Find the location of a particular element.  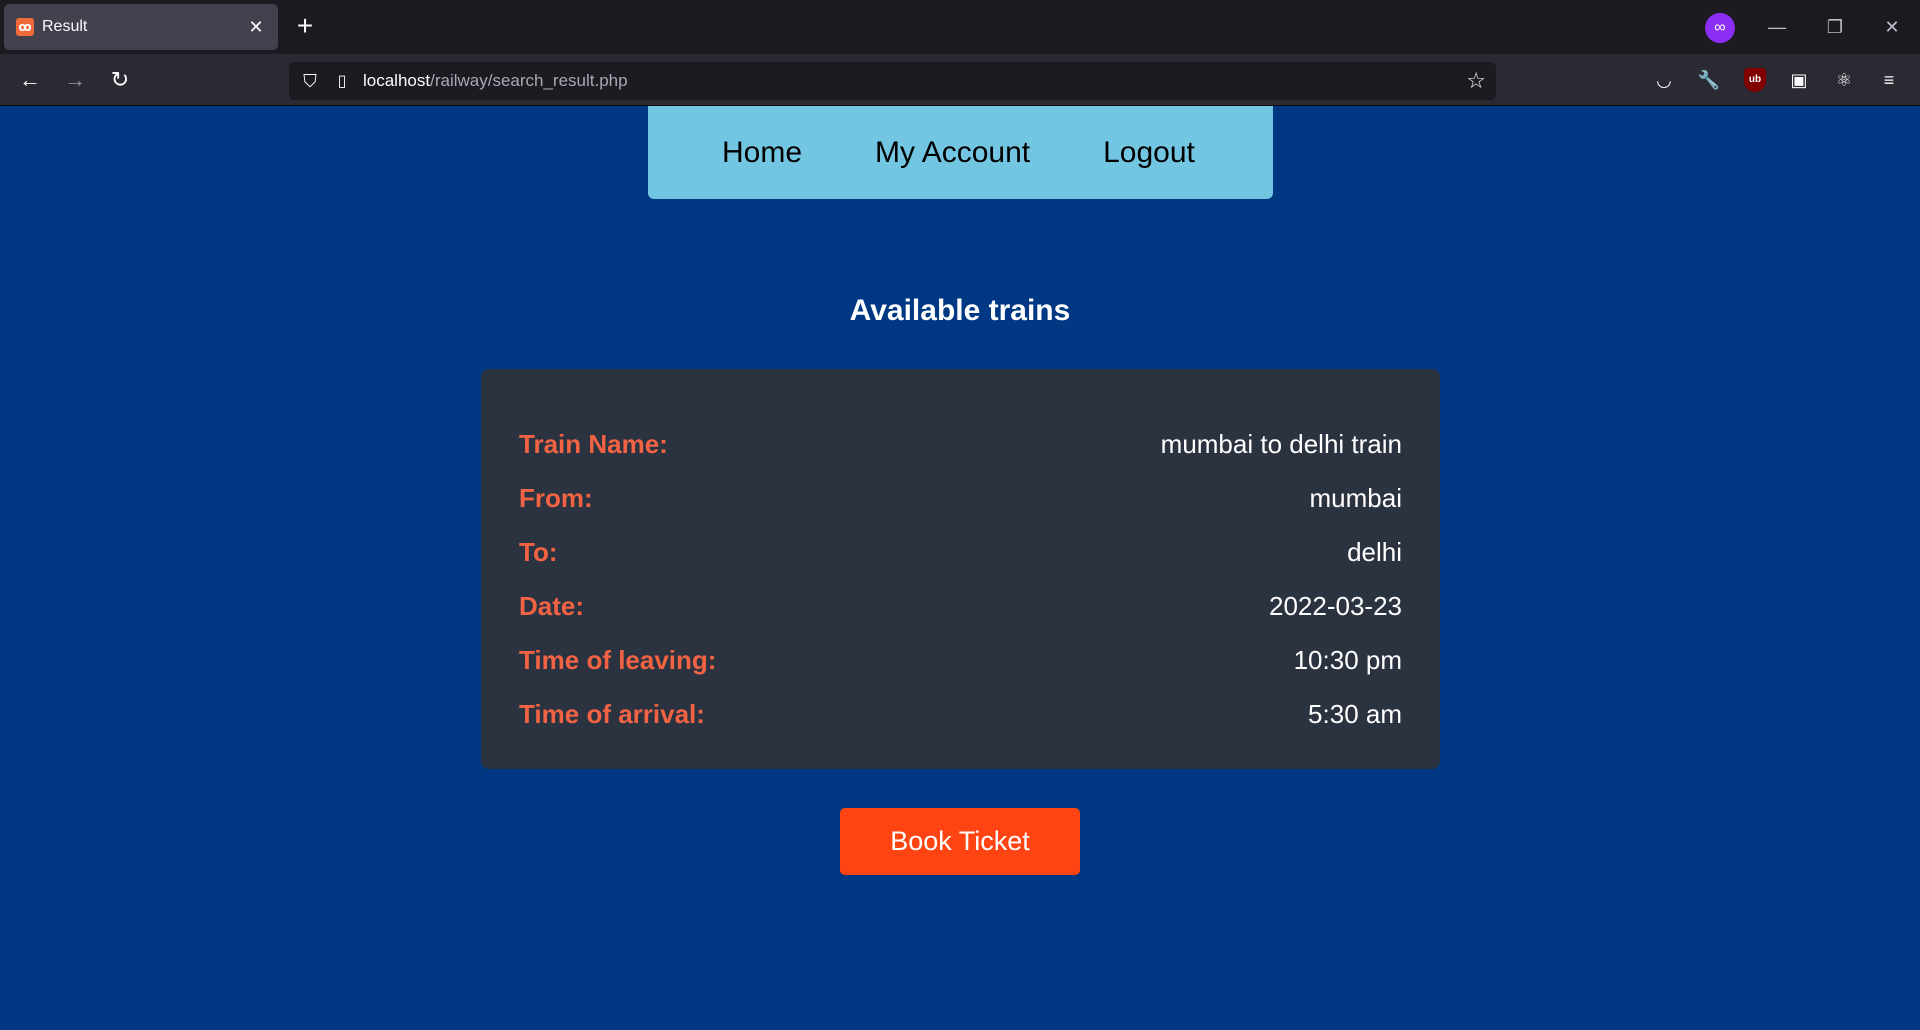

url-text: localhost/railway/search_result.php is located at coordinates (495, 81).